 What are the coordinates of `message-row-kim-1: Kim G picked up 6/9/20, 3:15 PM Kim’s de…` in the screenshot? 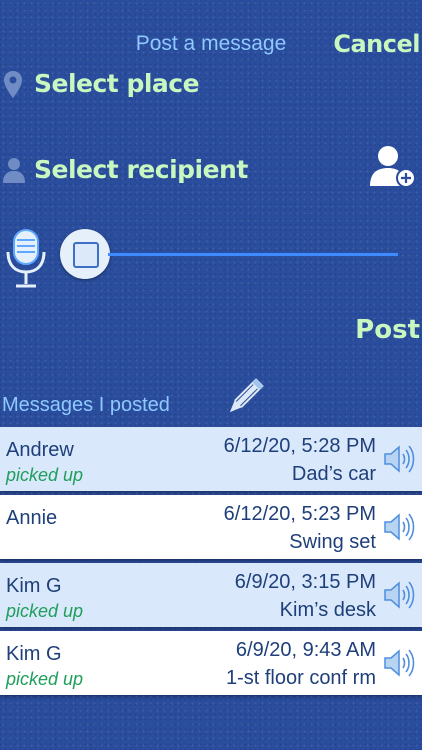 It's located at (211, 595).